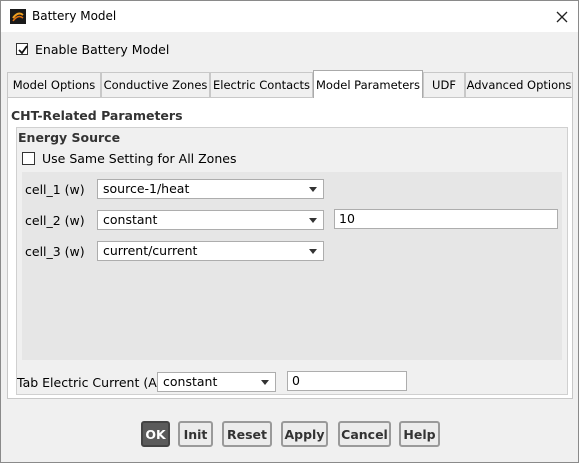 Image resolution: width=579 pixels, height=463 pixels. What do you see at coordinates (261, 84) in the screenshot?
I see `tab-electric-contacts: Electric Contacts` at bounding box center [261, 84].